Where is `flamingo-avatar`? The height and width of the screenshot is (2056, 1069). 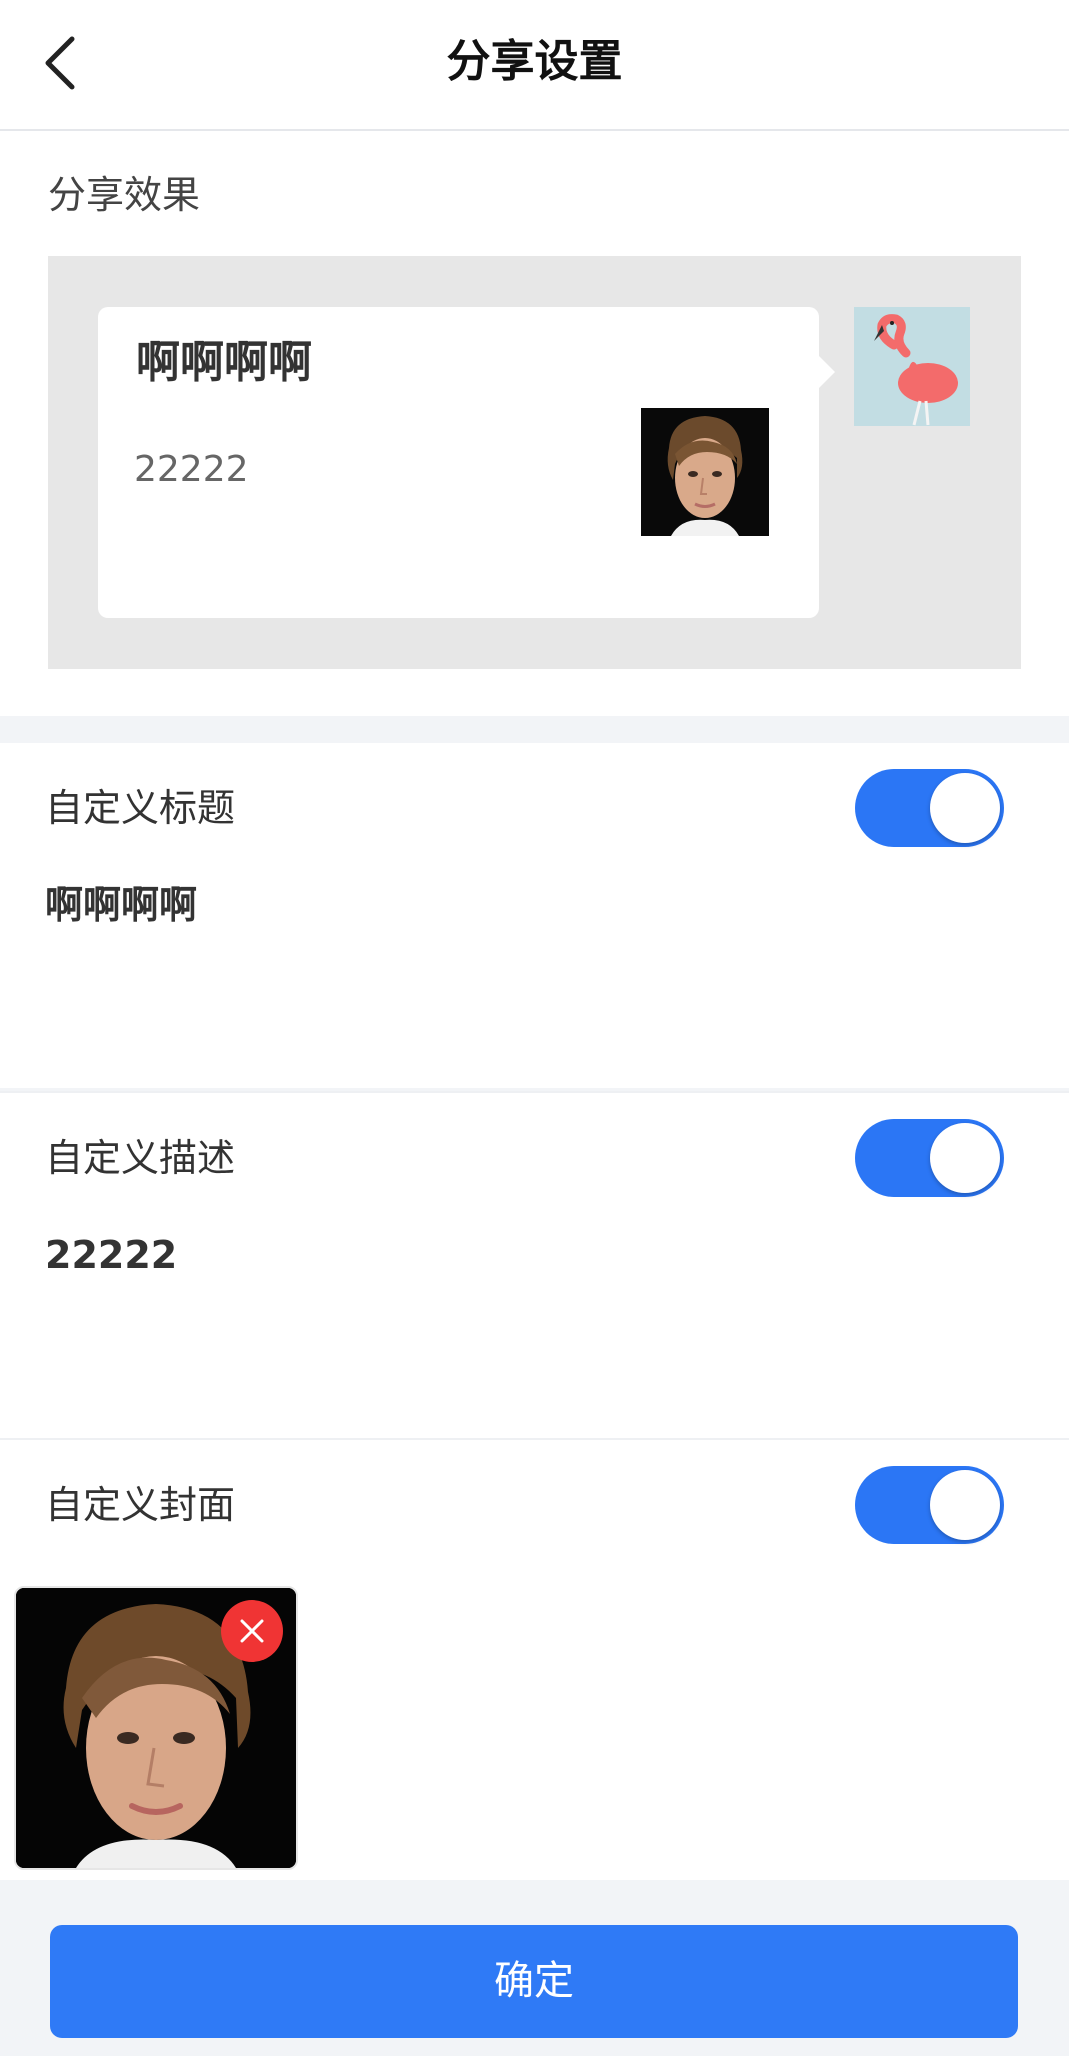 flamingo-avatar is located at coordinates (912, 366).